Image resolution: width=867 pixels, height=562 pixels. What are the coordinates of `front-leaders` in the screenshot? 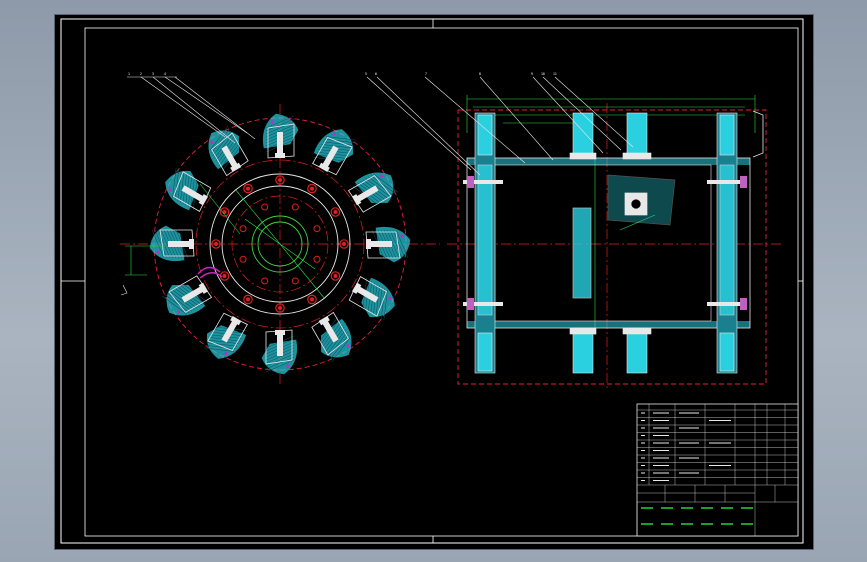 It's located at (191, 110).